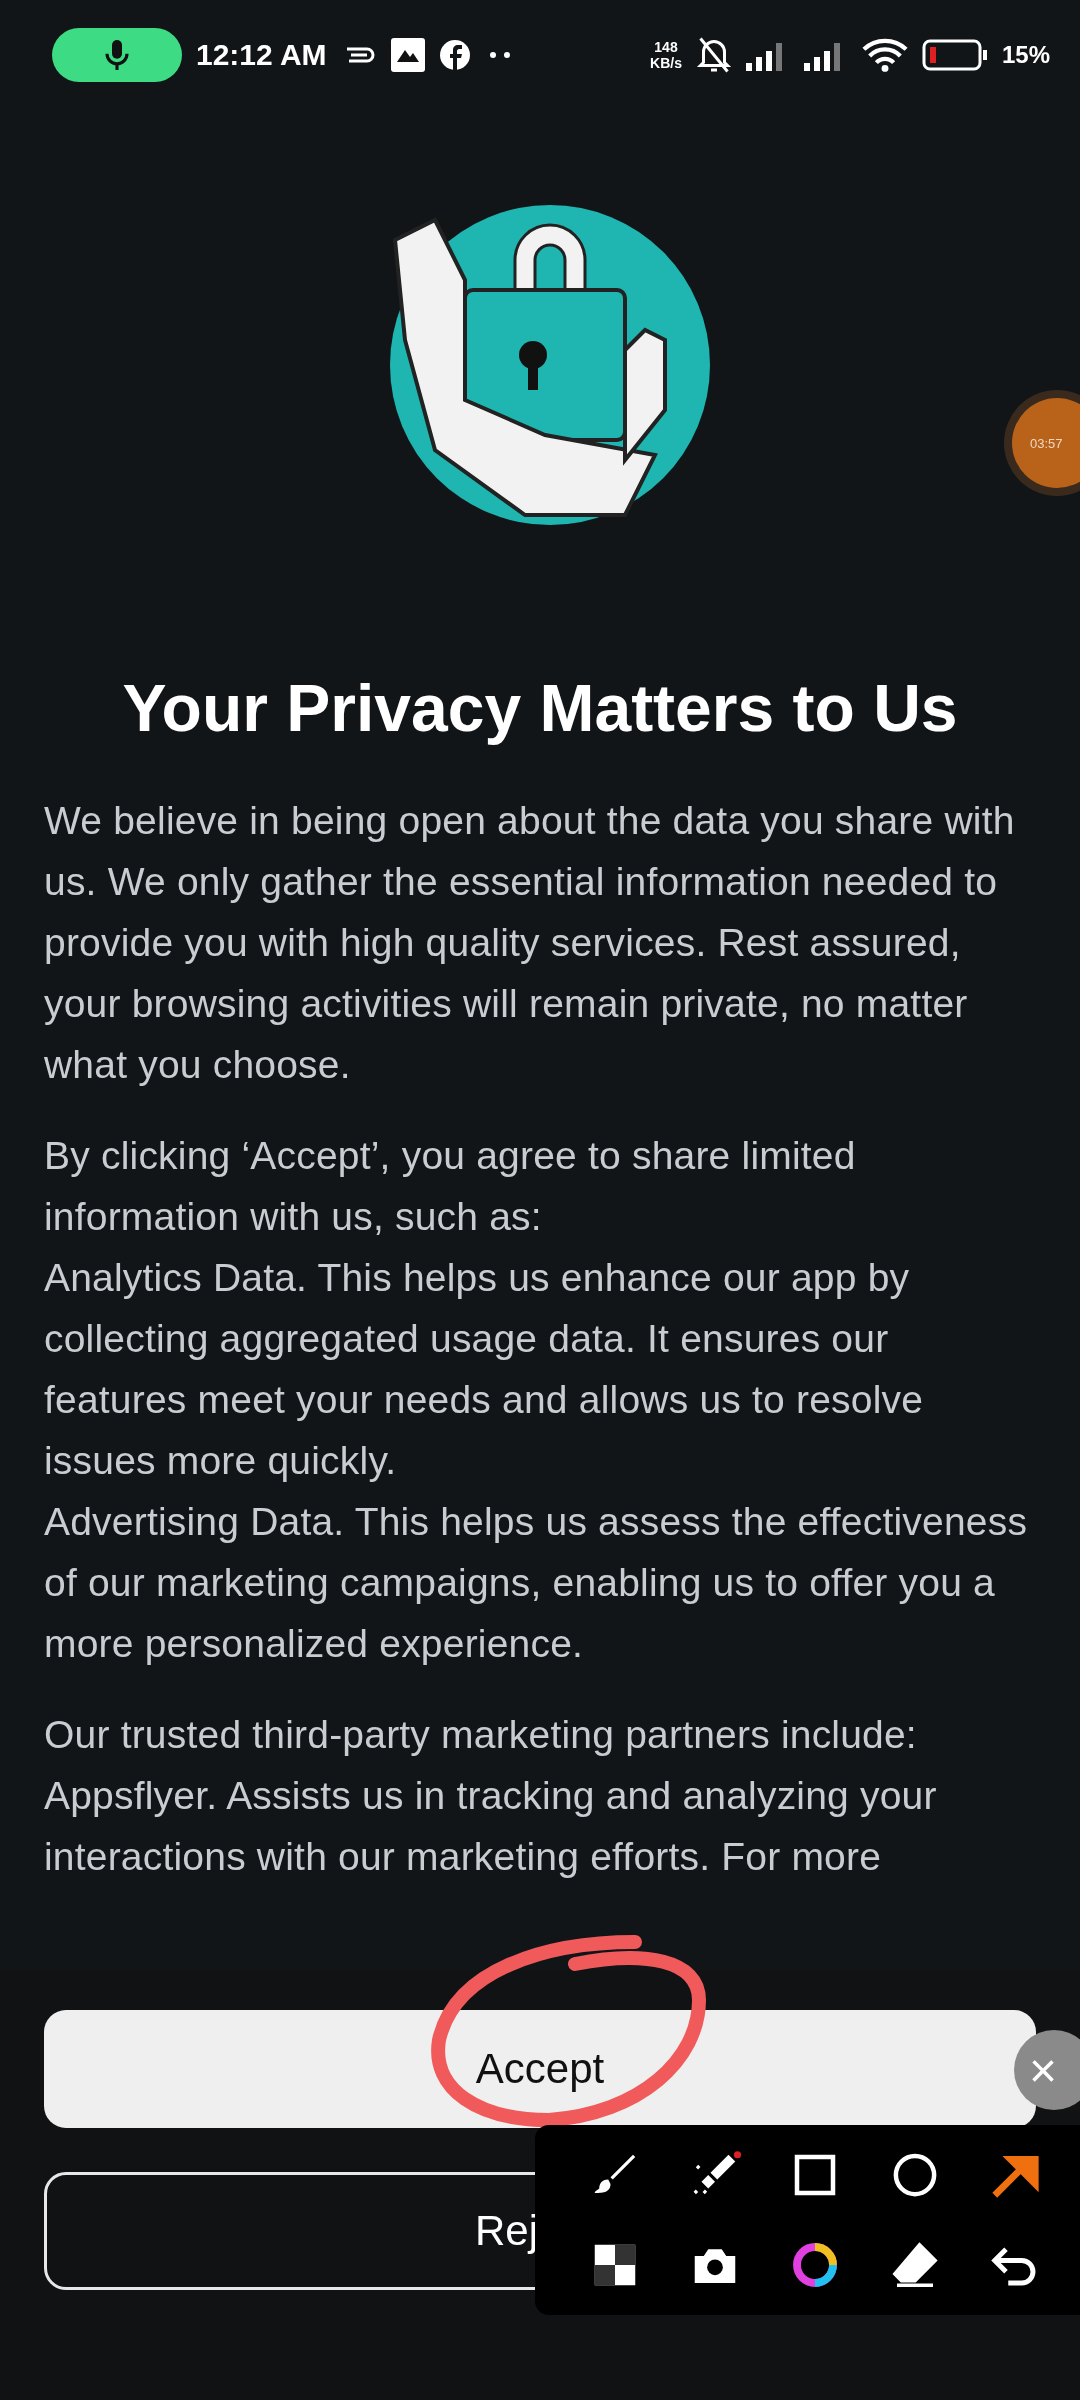 Image resolution: width=1080 pixels, height=2400 pixels. What do you see at coordinates (450, 1186) in the screenshot?
I see `body-text: By clicking ‘Accept’, you agree to share limited information with us, such as:` at bounding box center [450, 1186].